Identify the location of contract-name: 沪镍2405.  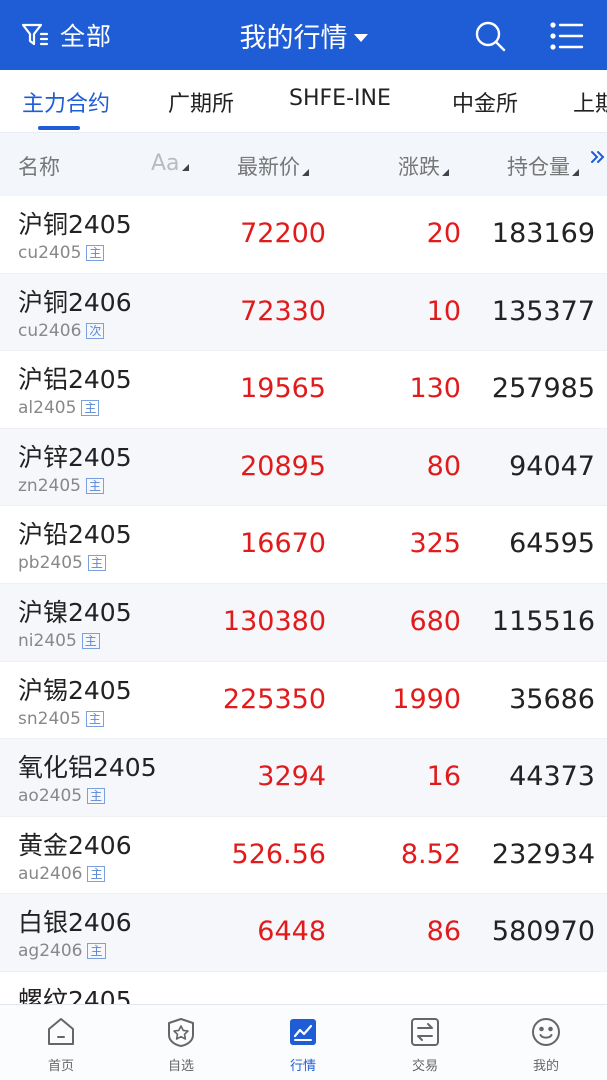
(75, 612).